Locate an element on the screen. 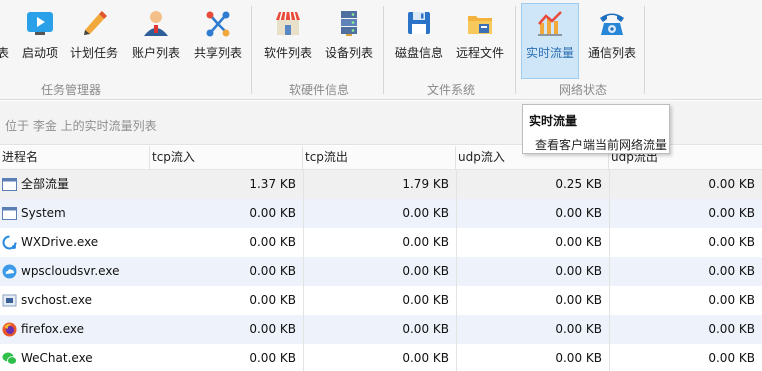 The width and height of the screenshot is (762, 371). group-label-file-system: 文件系统 is located at coordinates (451, 90).